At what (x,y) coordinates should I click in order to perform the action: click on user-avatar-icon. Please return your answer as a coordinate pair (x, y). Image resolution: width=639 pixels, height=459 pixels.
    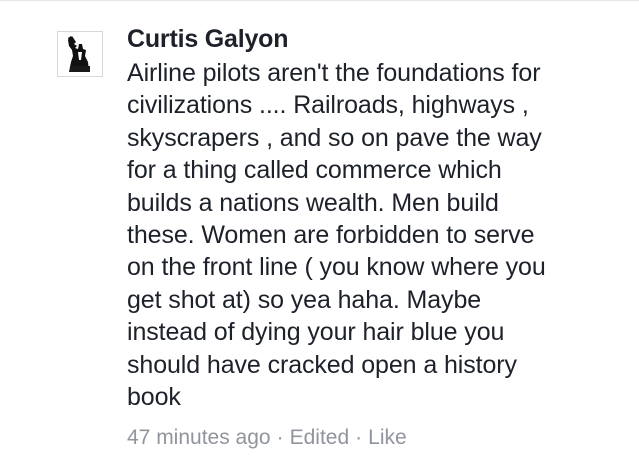
    Looking at the image, I should click on (80, 54).